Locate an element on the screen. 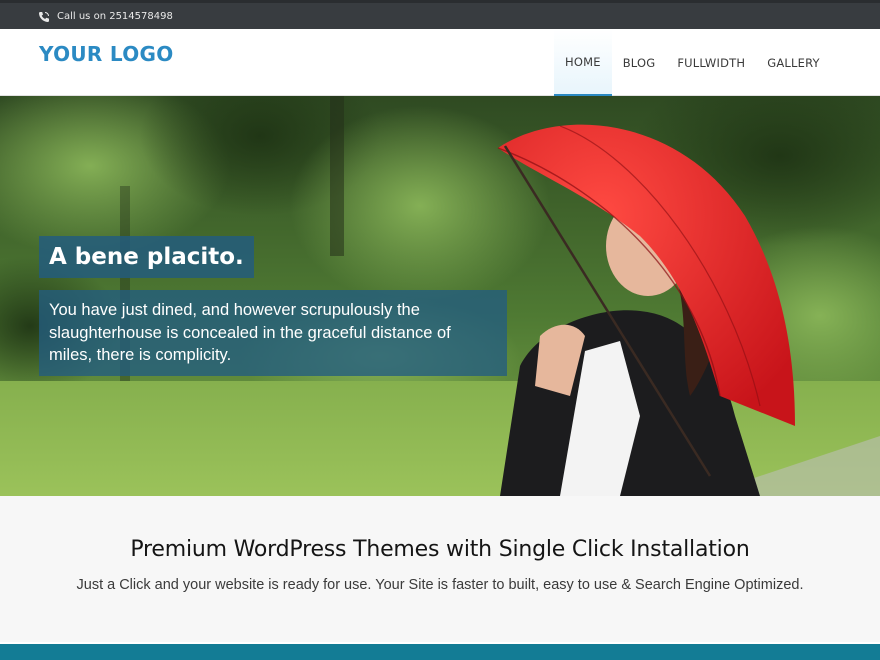 This screenshot has width=880, height=660. top-contact-bar: Call us on 2514578498 is located at coordinates (440, 14).